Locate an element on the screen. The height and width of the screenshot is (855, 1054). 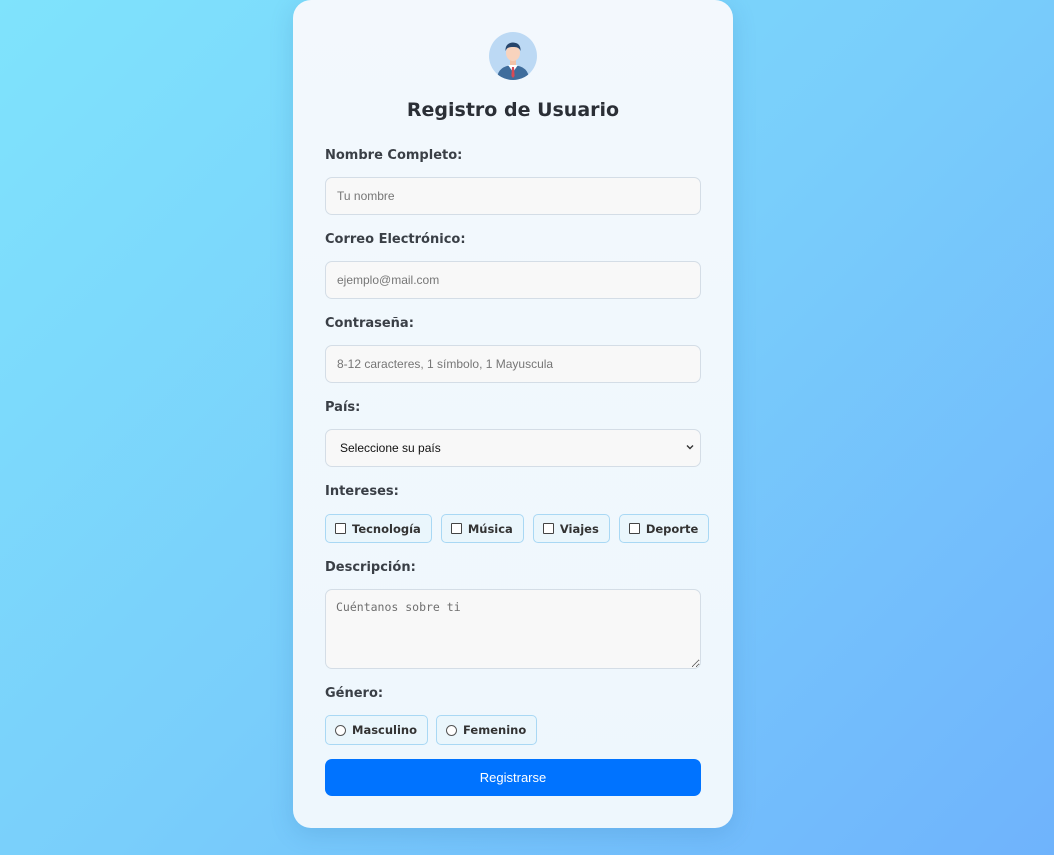
interest-option-viajes: Viajes is located at coordinates (571, 528).